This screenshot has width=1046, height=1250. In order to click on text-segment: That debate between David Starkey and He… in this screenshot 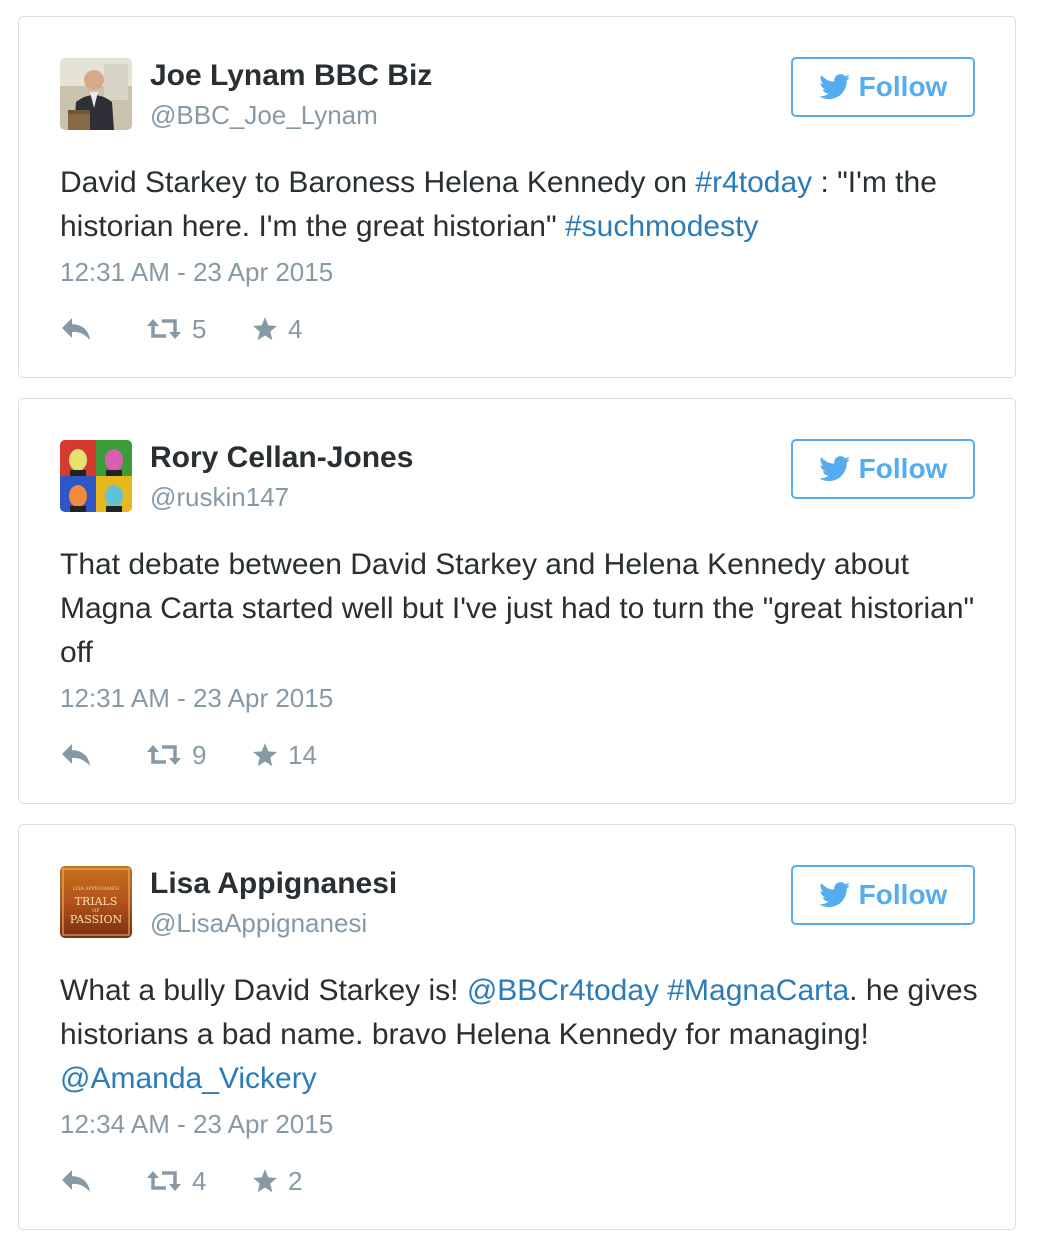, I will do `click(517, 608)`.